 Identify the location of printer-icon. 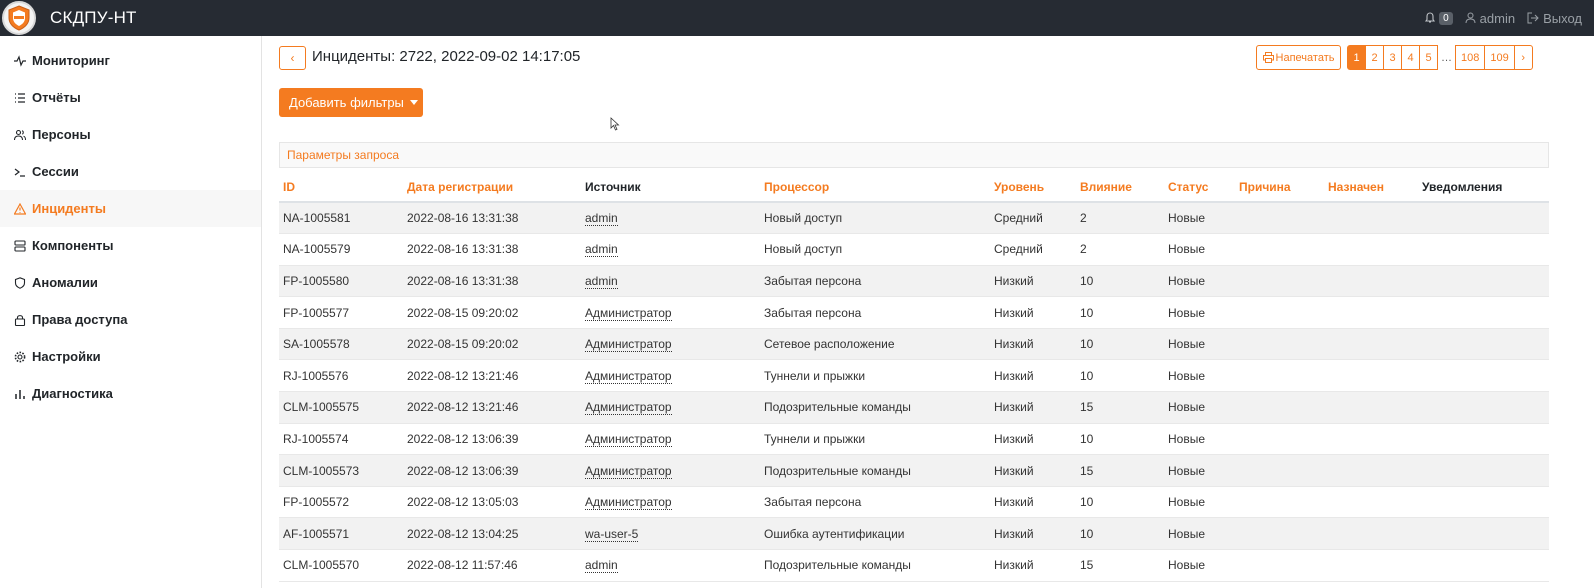
(1268, 57).